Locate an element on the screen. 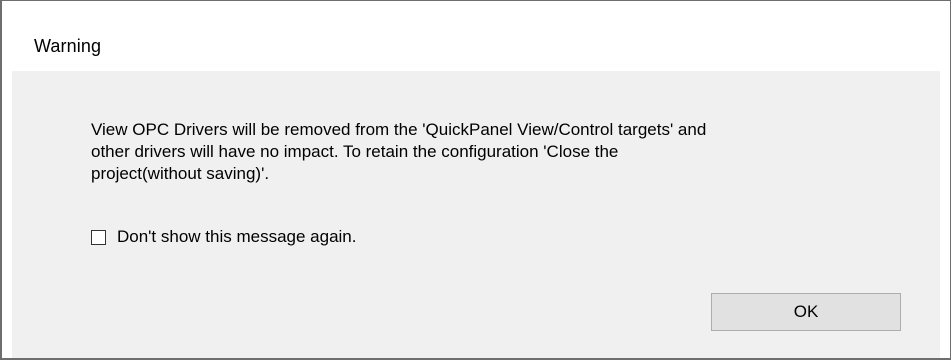 Image resolution: width=951 pixels, height=360 pixels. dont-show-again-checkbox is located at coordinates (98, 237).